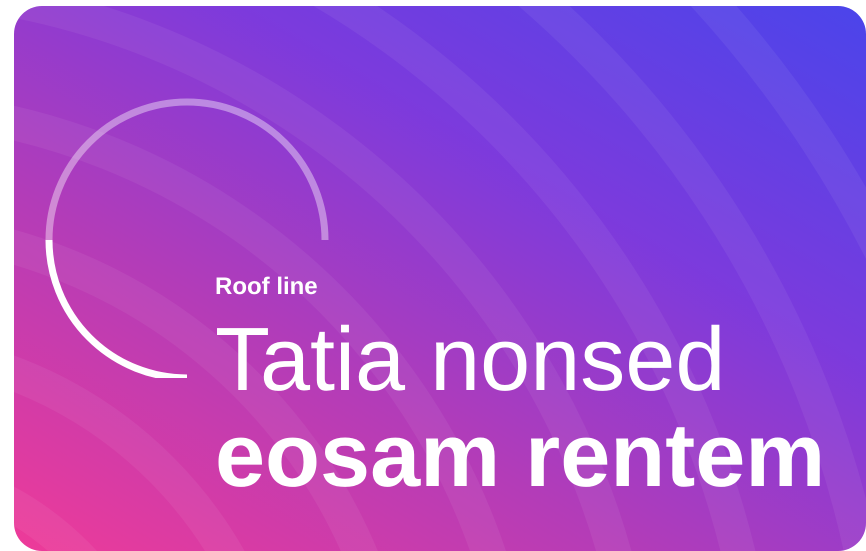 Image resolution: width=866 pixels, height=551 pixels. What do you see at coordinates (520, 456) in the screenshot?
I see `headline-line: eosam rentem` at bounding box center [520, 456].